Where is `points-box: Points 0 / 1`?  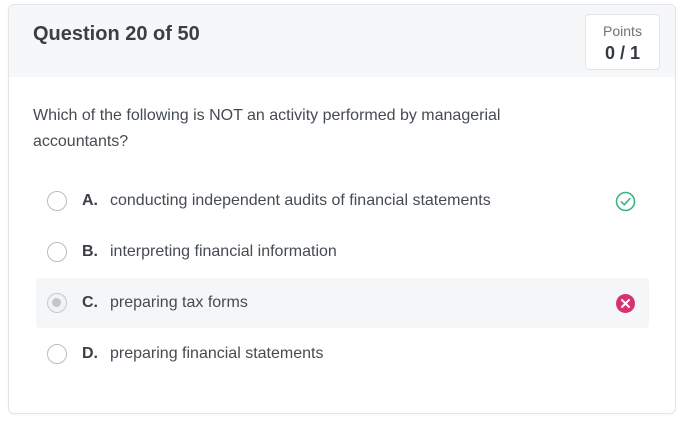 points-box: Points 0 / 1 is located at coordinates (622, 42).